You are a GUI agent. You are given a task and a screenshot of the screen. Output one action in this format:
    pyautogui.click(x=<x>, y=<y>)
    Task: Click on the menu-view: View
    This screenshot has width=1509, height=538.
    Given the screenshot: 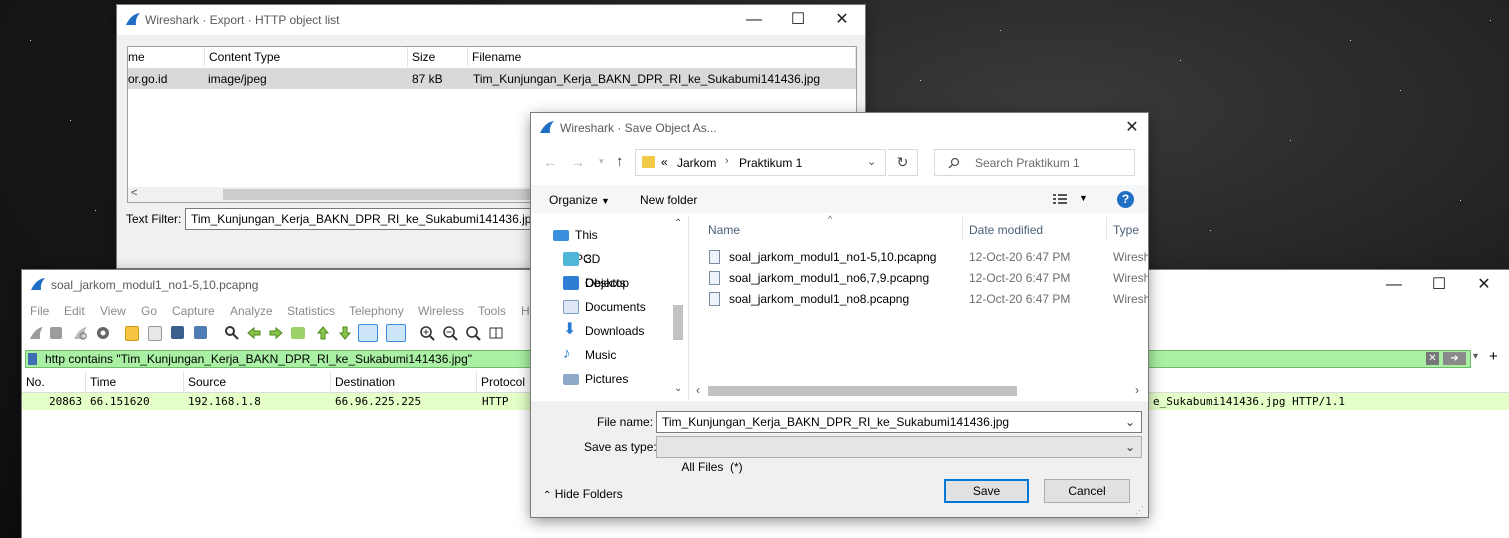 What is the action you would take?
    pyautogui.click(x=113, y=311)
    